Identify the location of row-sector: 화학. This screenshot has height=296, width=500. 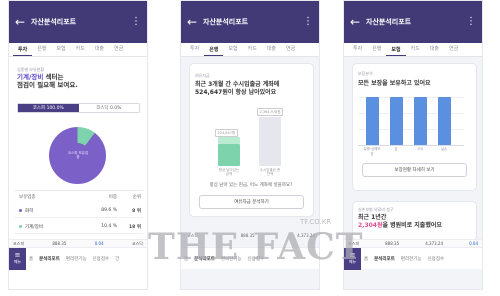
(29, 211).